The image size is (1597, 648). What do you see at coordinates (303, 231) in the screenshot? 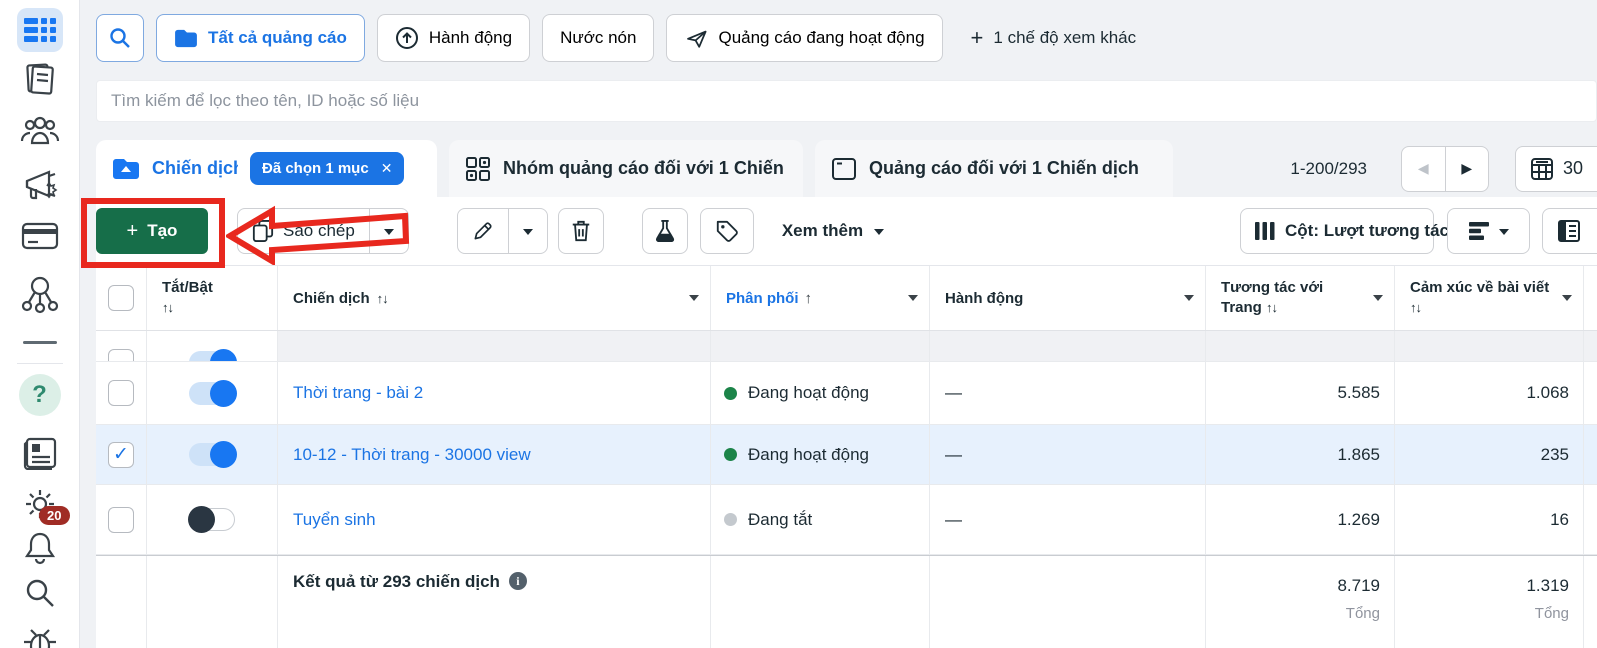
I see `duplicate-button: Sao chép` at bounding box center [303, 231].